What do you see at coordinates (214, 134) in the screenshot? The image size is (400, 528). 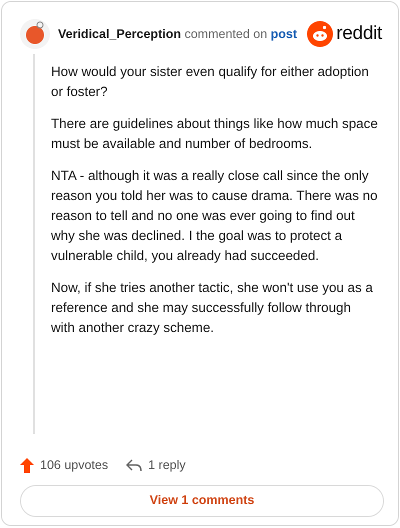 I see `comment-paragraph: There are guidelines about things like how much space must be available and number of bedrooms.` at bounding box center [214, 134].